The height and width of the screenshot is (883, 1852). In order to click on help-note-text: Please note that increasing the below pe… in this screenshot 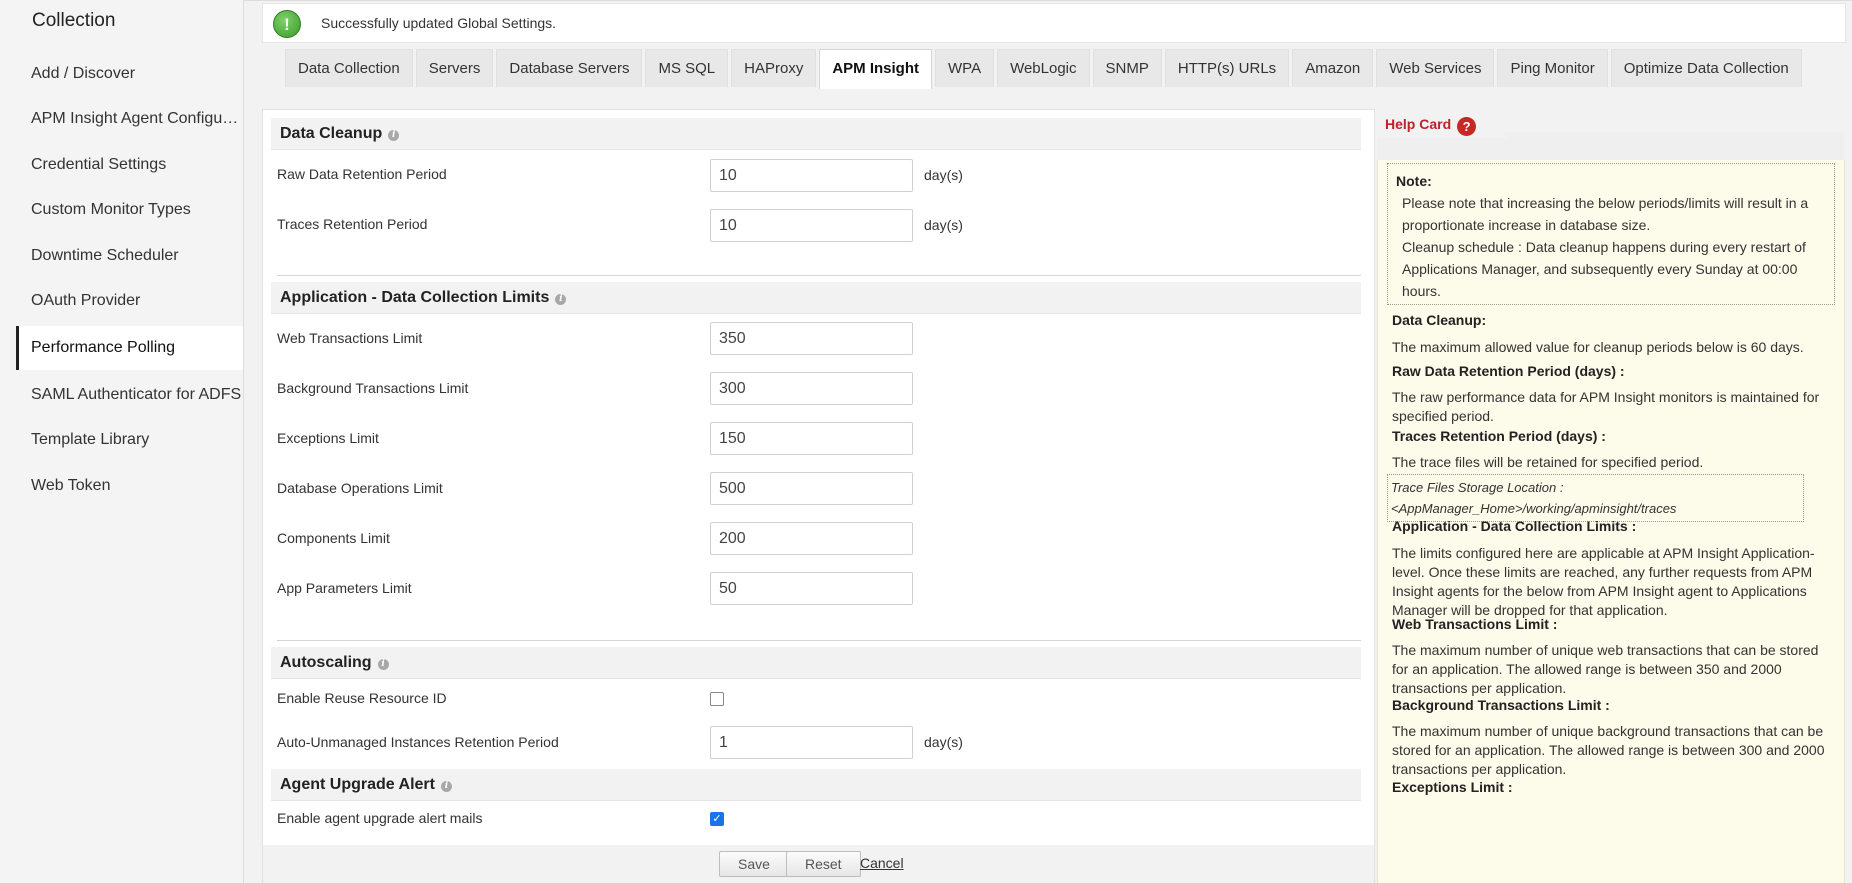, I will do `click(1605, 214)`.